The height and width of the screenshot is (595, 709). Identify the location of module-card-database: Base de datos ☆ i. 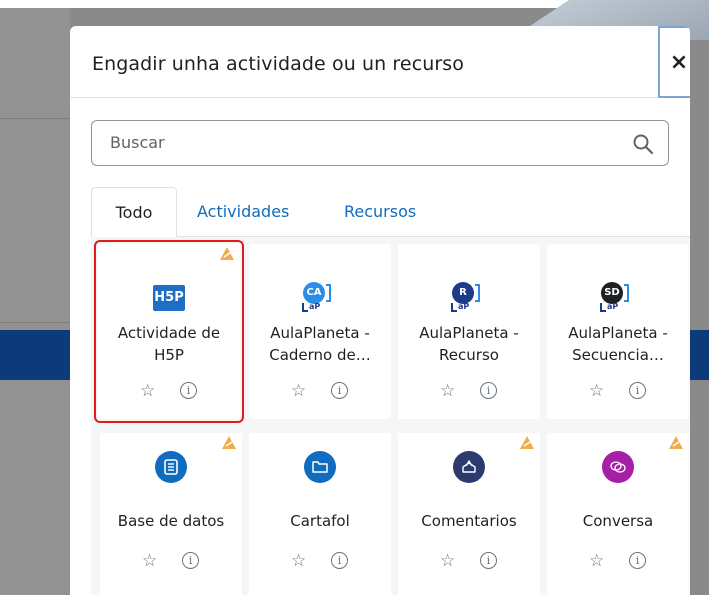
(171, 514).